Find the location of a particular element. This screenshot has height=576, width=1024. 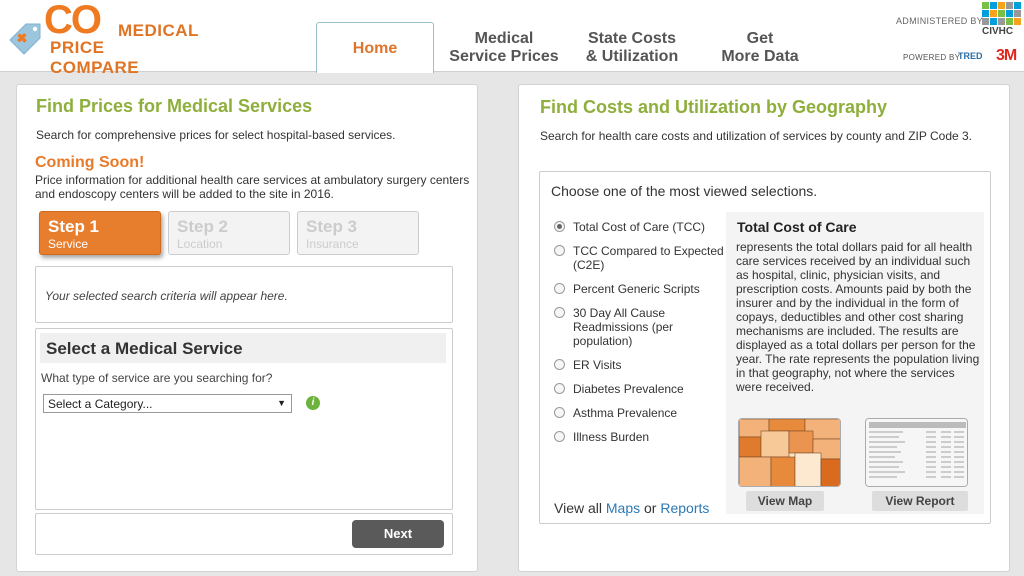

tab-label-line2: Service Prices is located at coordinates (504, 56).